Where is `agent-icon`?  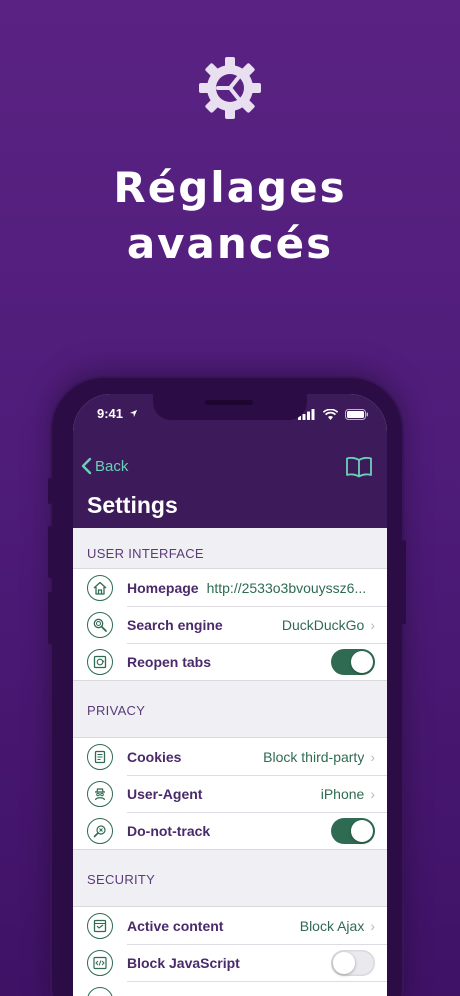 agent-icon is located at coordinates (100, 793).